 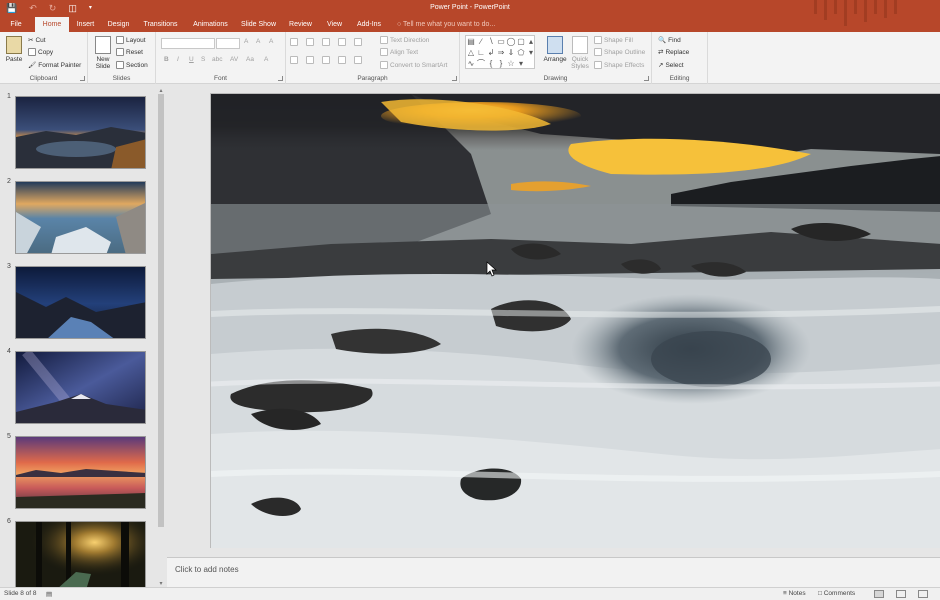 What do you see at coordinates (580, 53) in the screenshot?
I see `quick-styles-button: Quick Styles` at bounding box center [580, 53].